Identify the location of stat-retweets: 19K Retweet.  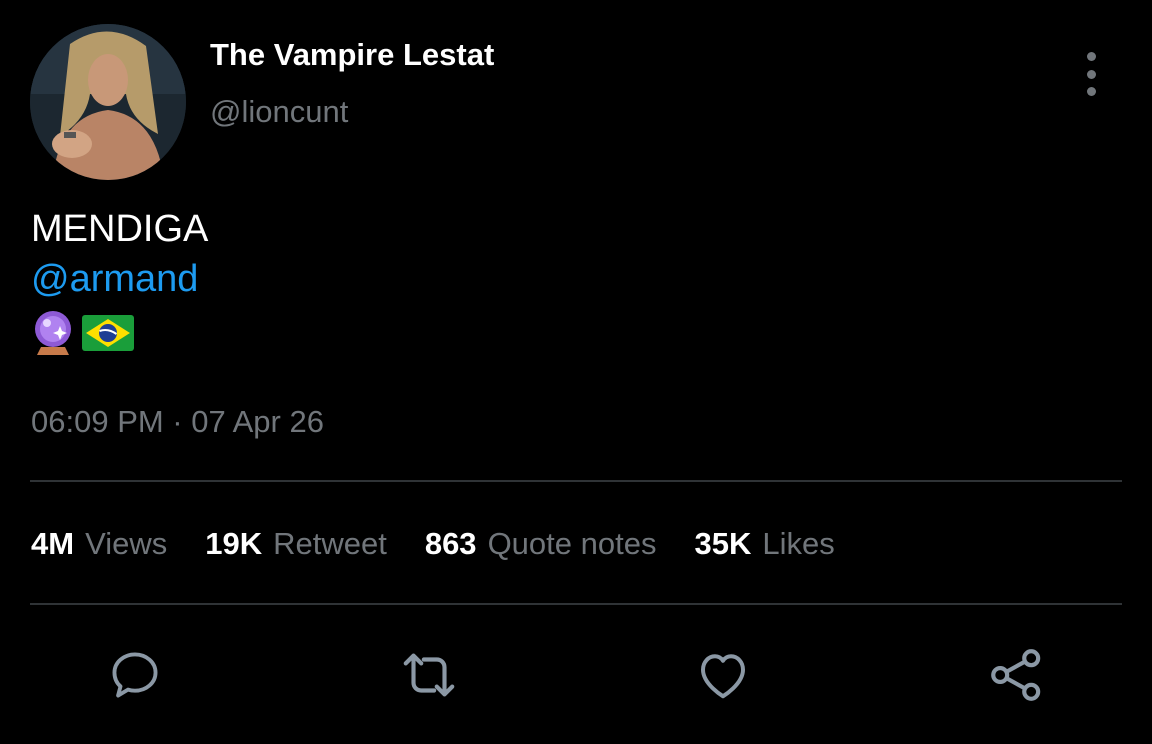
(296, 544).